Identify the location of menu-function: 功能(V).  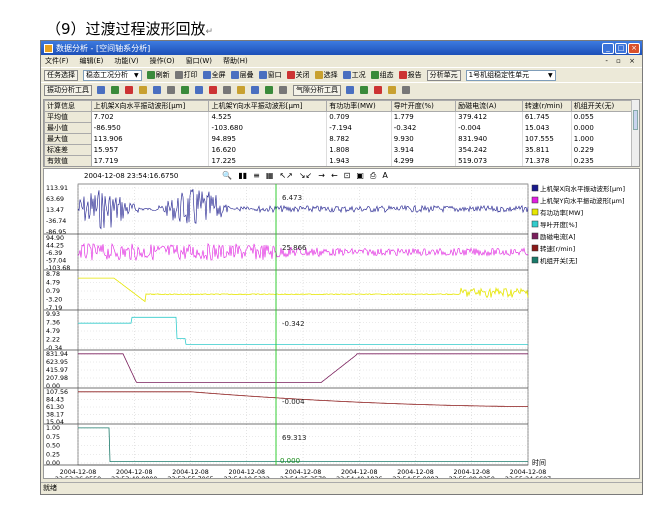
(126, 61).